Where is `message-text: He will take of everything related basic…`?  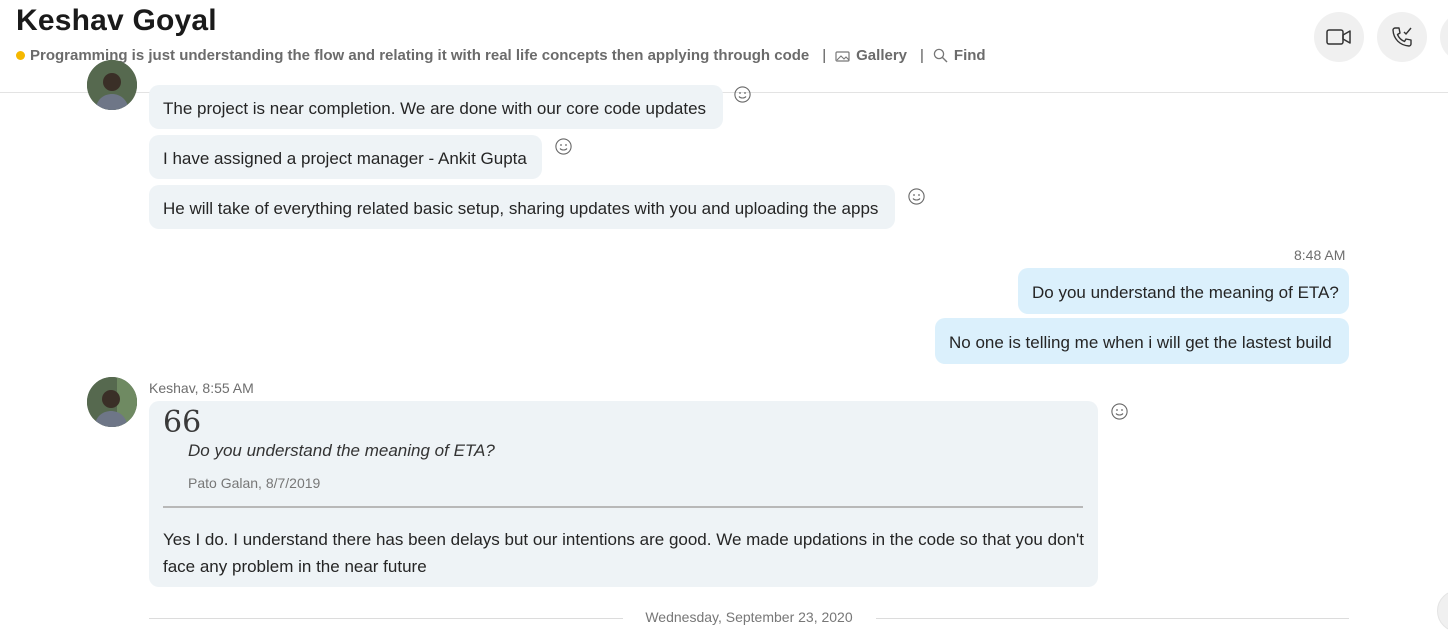
message-text: He will take of everything related basic… is located at coordinates (521, 208).